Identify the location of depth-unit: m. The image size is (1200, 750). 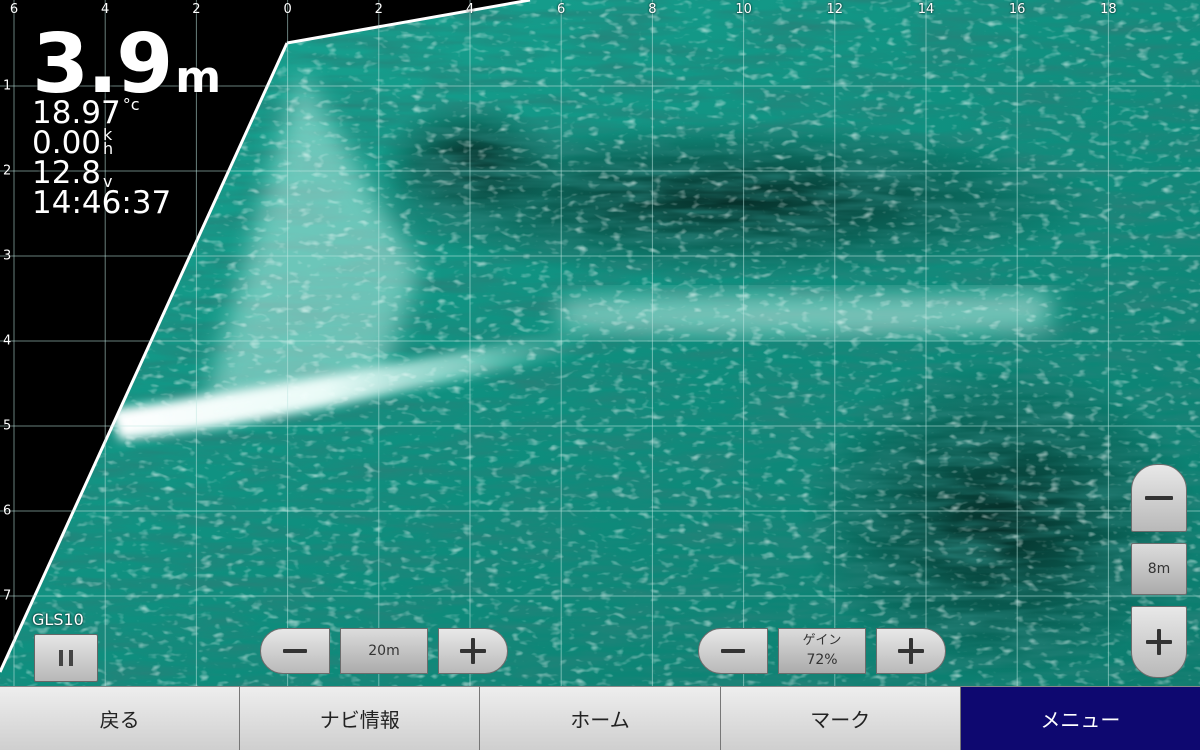
(198, 77).